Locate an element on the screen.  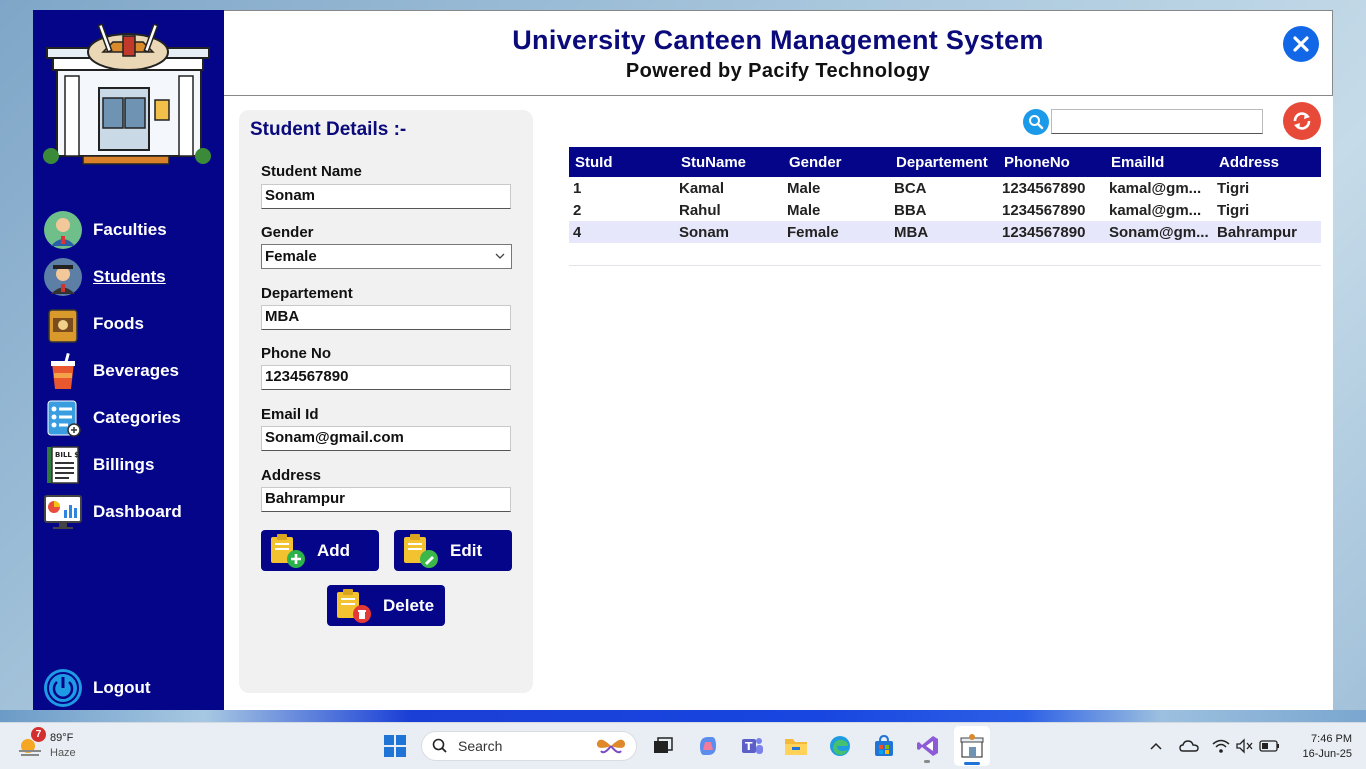
sidebar-item-faculties: Faculties is located at coordinates (130, 230).